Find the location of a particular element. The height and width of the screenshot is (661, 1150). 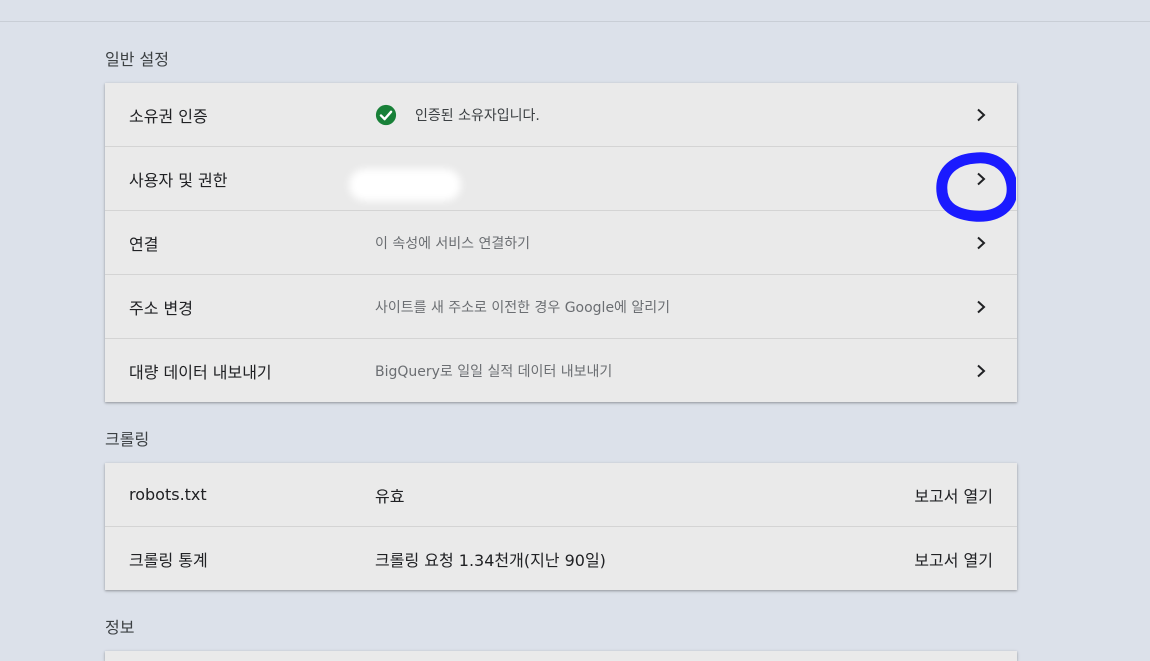

redacted-area is located at coordinates (405, 185).